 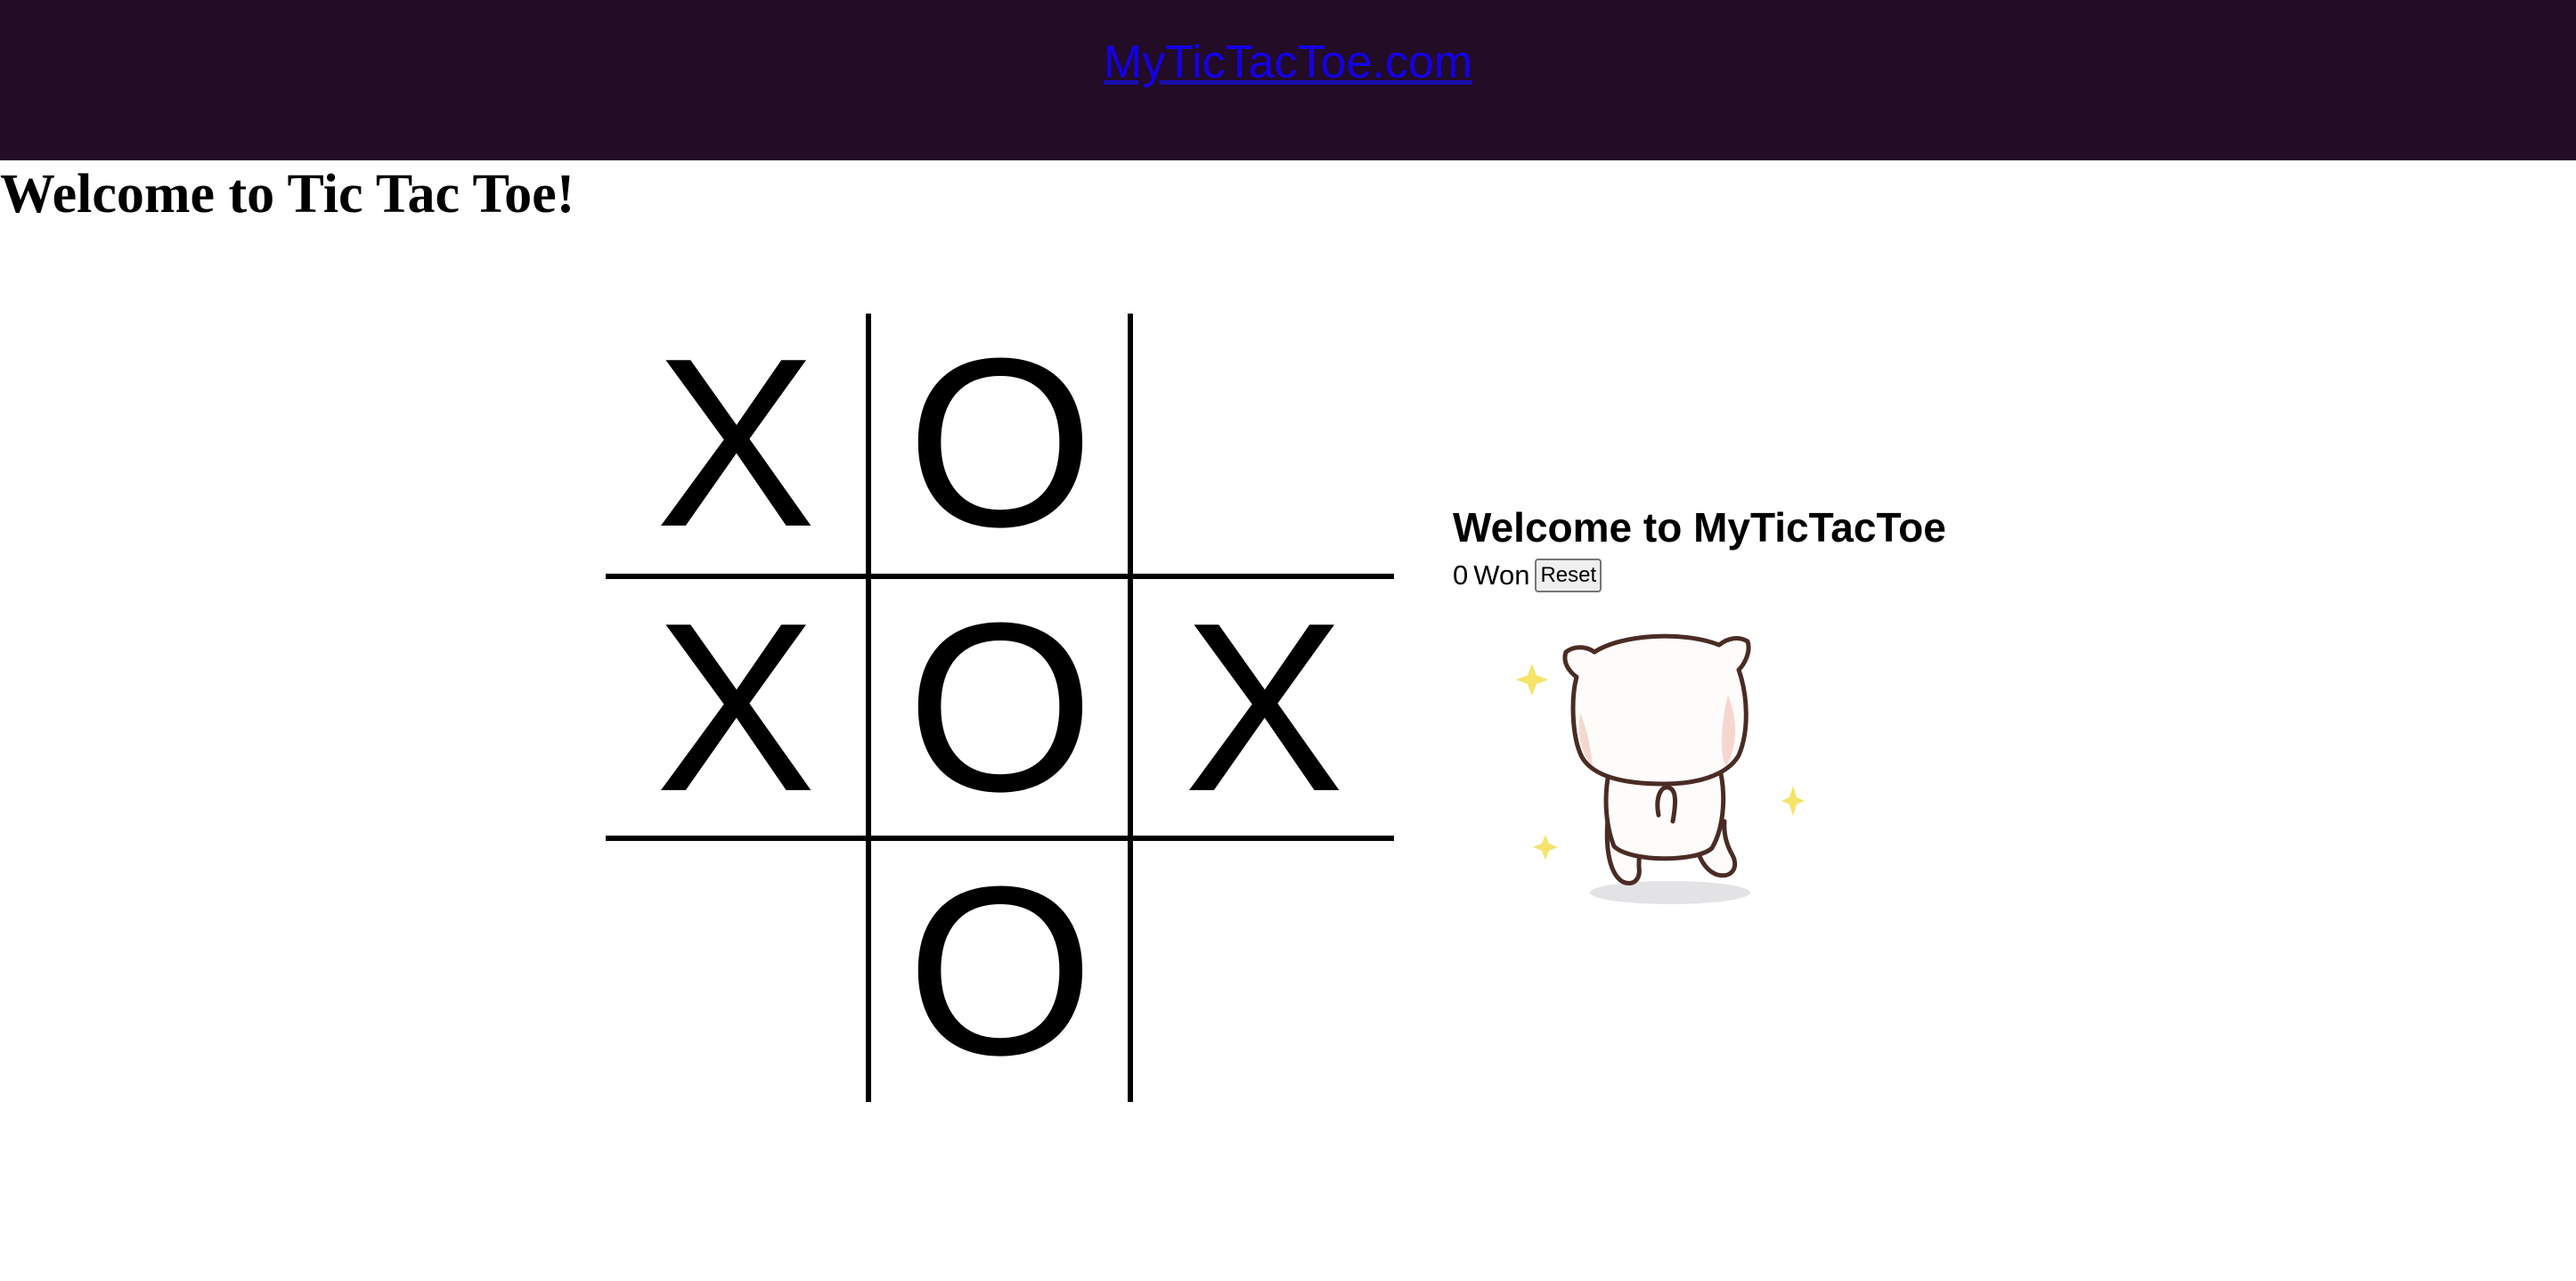 What do you see at coordinates (1700, 527) in the screenshot?
I see `welcome-heading: Welcome to MyTicTacToe` at bounding box center [1700, 527].